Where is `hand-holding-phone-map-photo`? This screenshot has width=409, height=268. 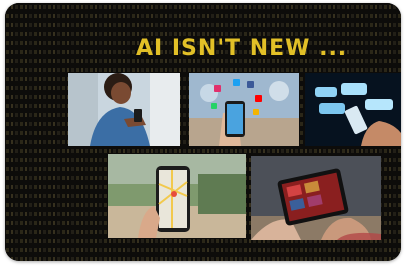 hand-holding-phone-map-photo is located at coordinates (177, 196).